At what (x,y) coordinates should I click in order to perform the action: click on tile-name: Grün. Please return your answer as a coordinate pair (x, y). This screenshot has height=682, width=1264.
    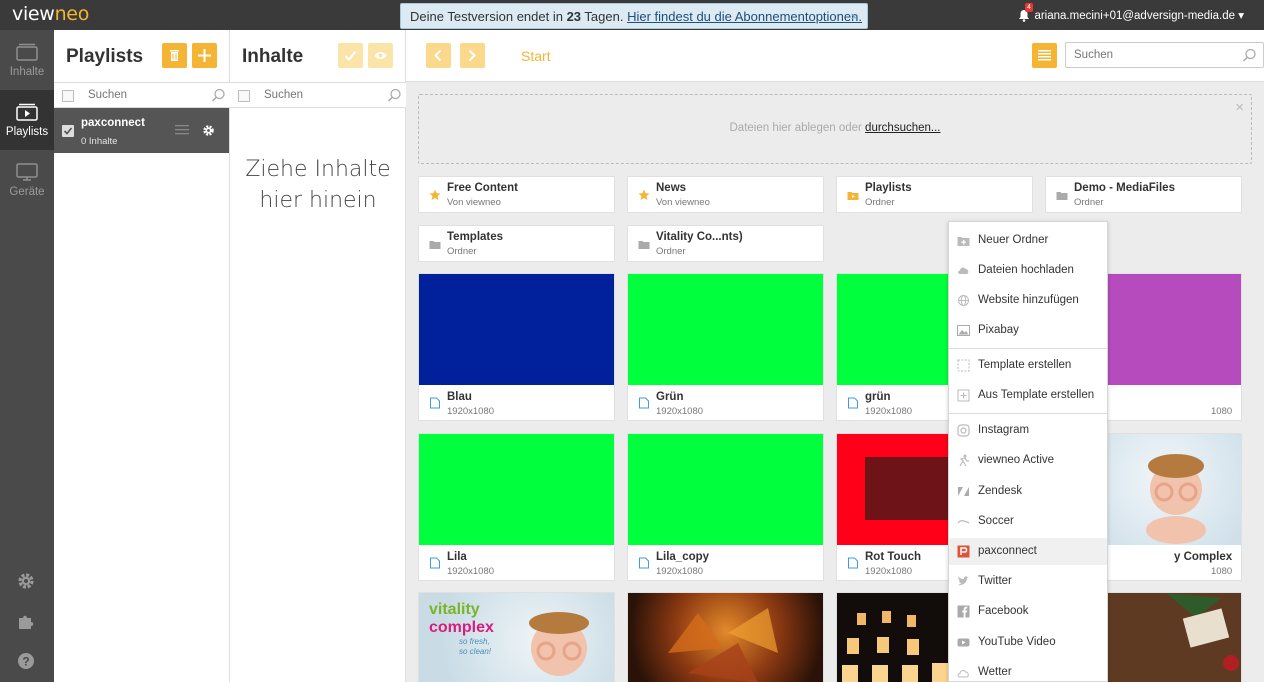
    Looking at the image, I should click on (670, 397).